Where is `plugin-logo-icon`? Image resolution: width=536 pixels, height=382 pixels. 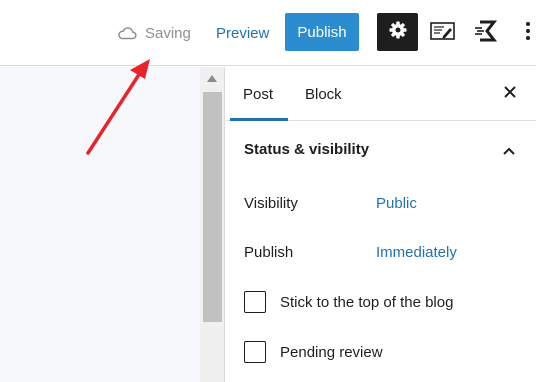 plugin-logo-icon is located at coordinates (486, 33).